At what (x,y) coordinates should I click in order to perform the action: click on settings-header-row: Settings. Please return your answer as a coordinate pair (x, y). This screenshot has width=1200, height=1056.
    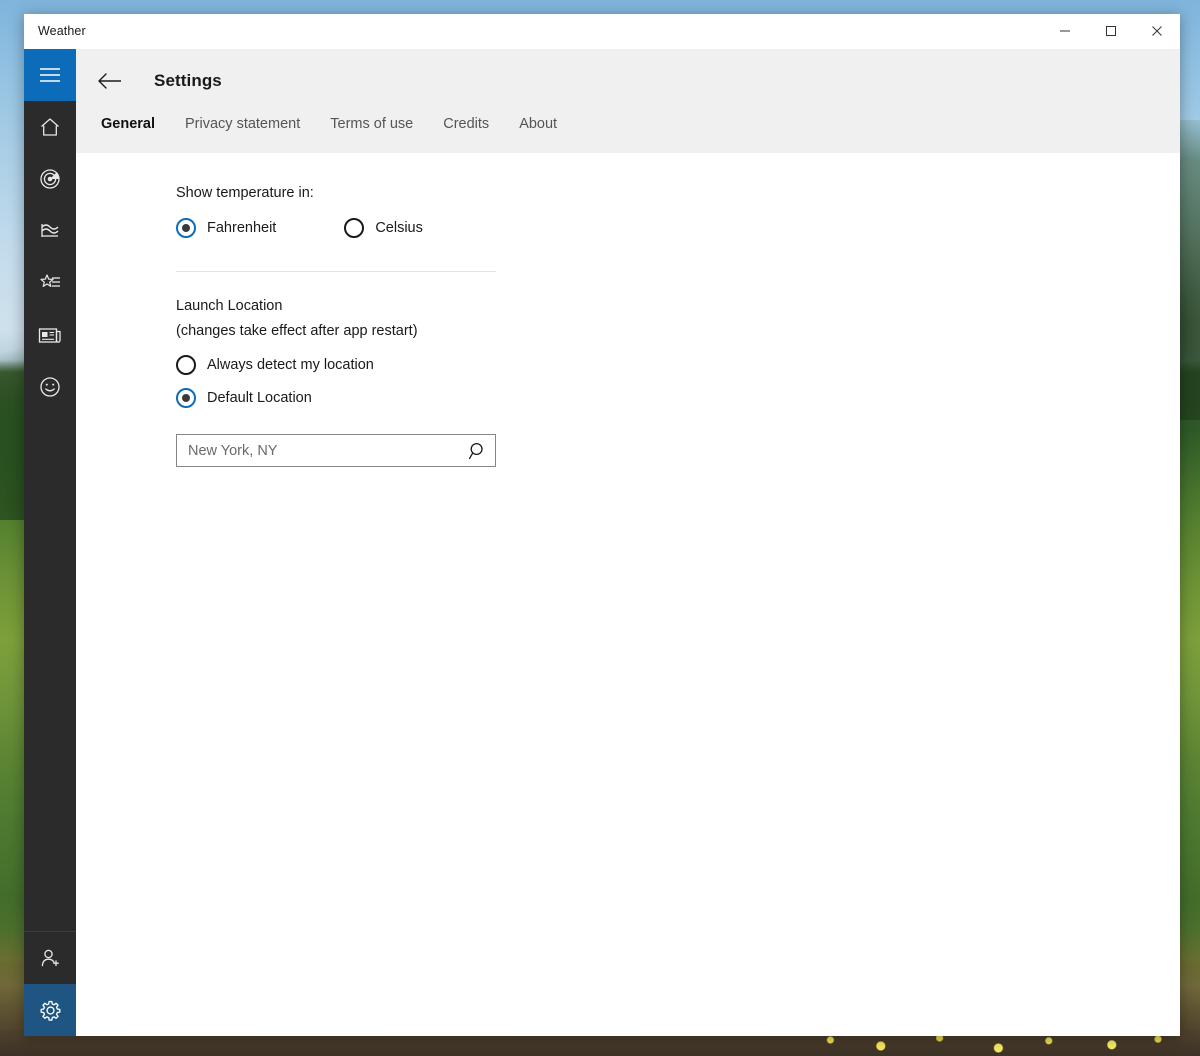
    Looking at the image, I should click on (628, 75).